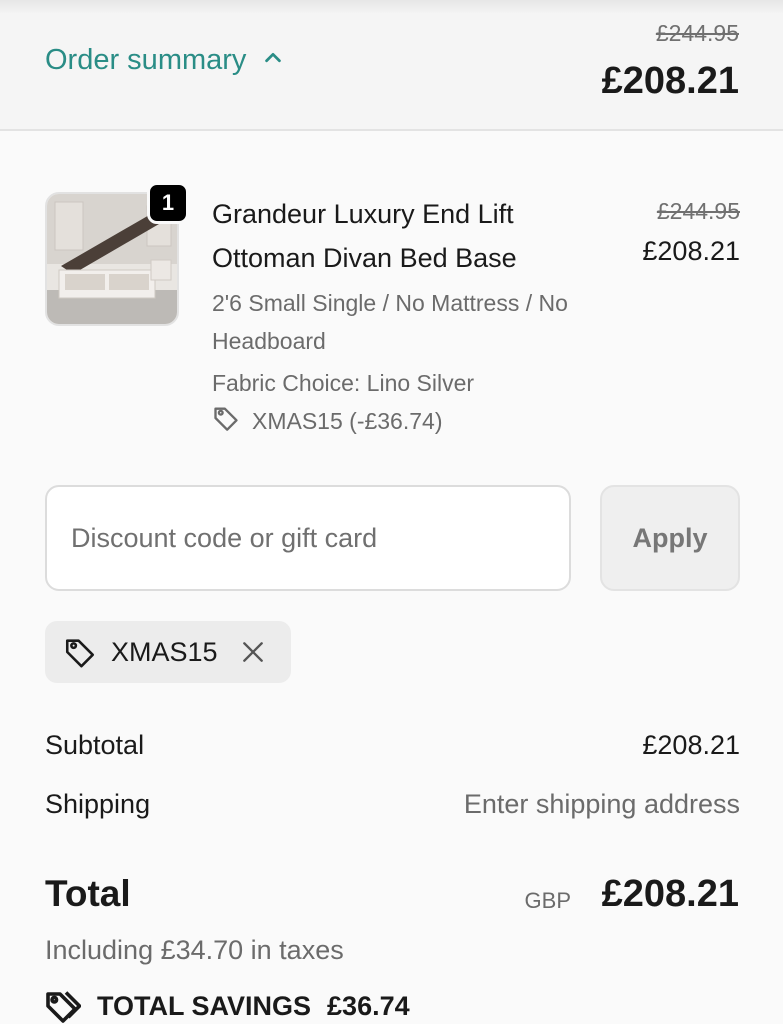 Image resolution: width=783 pixels, height=1024 pixels. I want to click on total-value: £208.21, so click(670, 894).